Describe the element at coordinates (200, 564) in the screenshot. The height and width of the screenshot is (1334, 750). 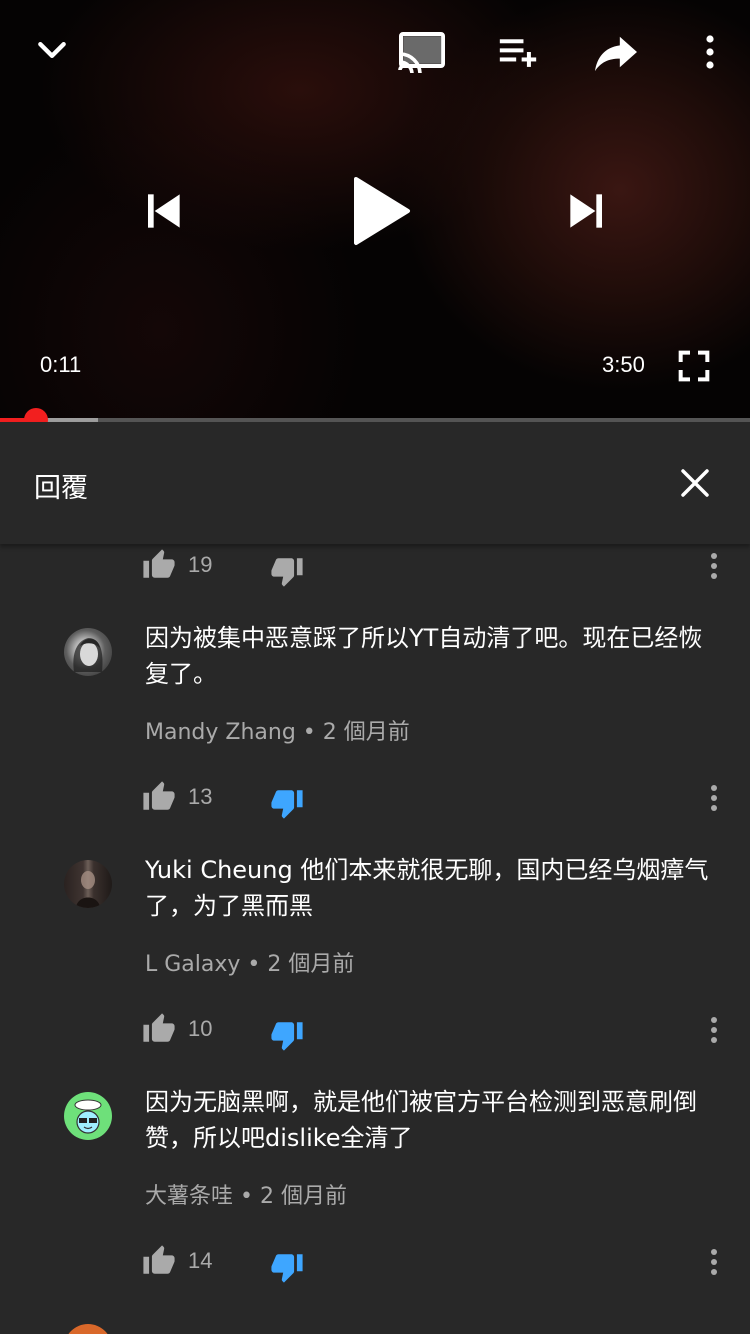
I see `like-count: 19` at that location.